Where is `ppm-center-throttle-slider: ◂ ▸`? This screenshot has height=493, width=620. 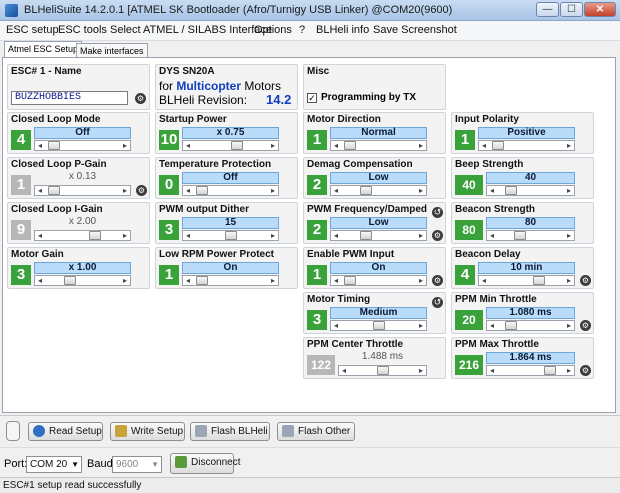
ppm-center-throttle-slider: ◂ ▸ is located at coordinates (382, 370).